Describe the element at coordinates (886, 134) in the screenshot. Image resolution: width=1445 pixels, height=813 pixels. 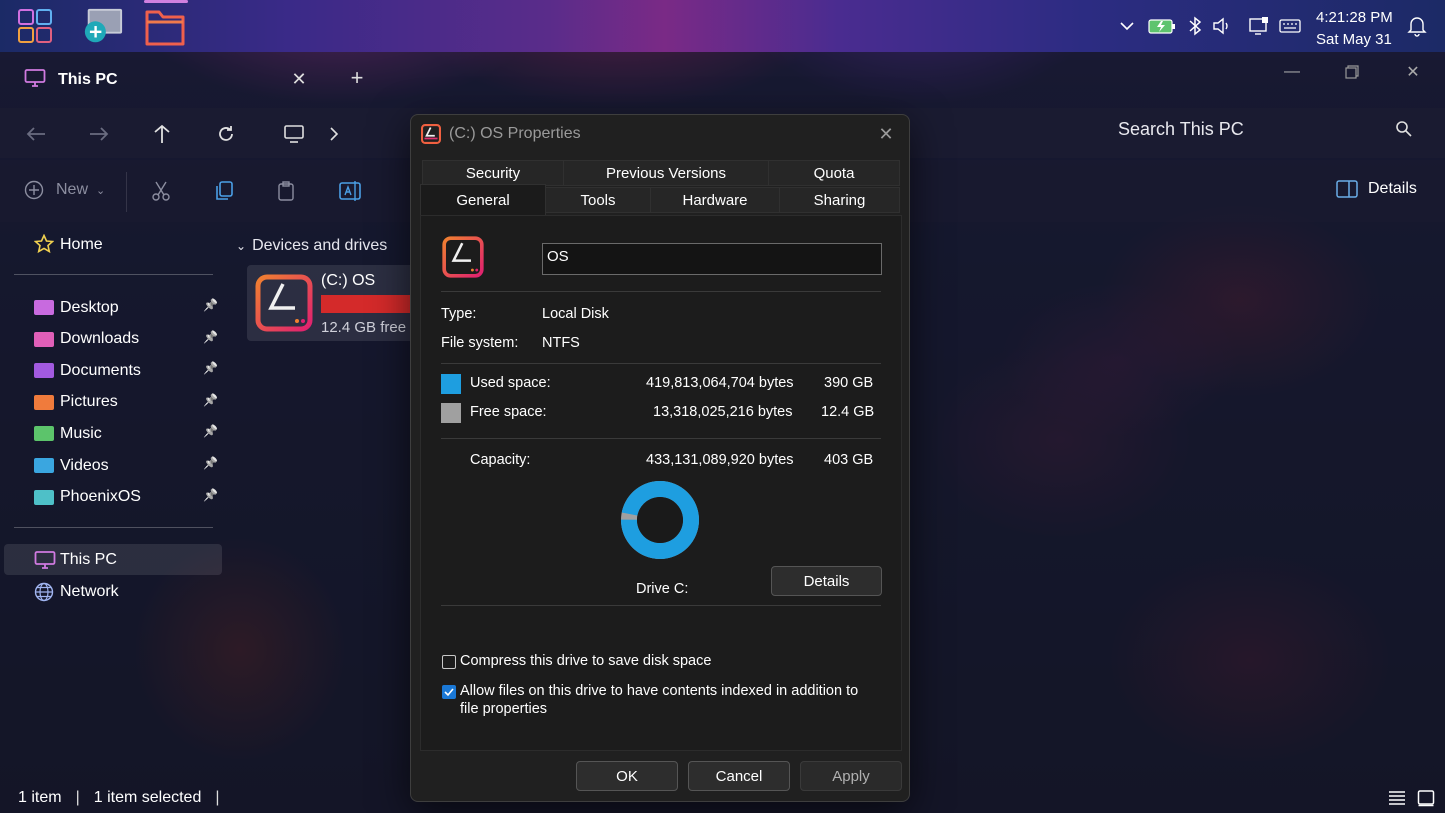
I see `close-icon: ✕` at that location.